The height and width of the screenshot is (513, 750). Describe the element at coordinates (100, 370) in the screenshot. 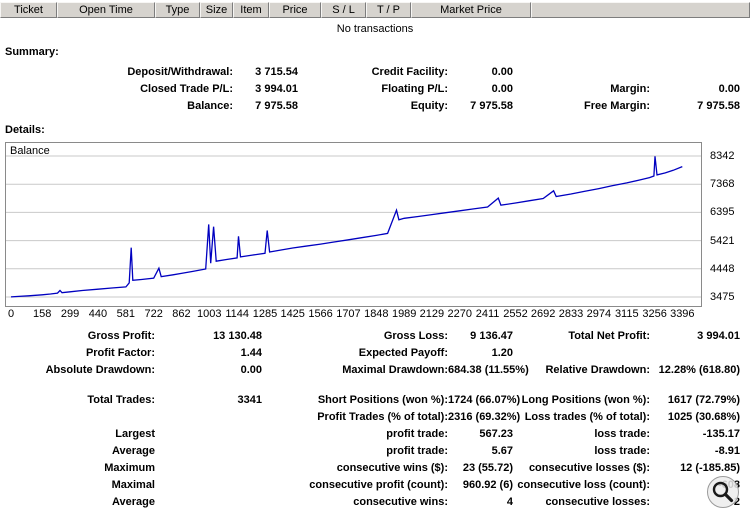

I see `stat-label: Absolute Drawdown:` at that location.